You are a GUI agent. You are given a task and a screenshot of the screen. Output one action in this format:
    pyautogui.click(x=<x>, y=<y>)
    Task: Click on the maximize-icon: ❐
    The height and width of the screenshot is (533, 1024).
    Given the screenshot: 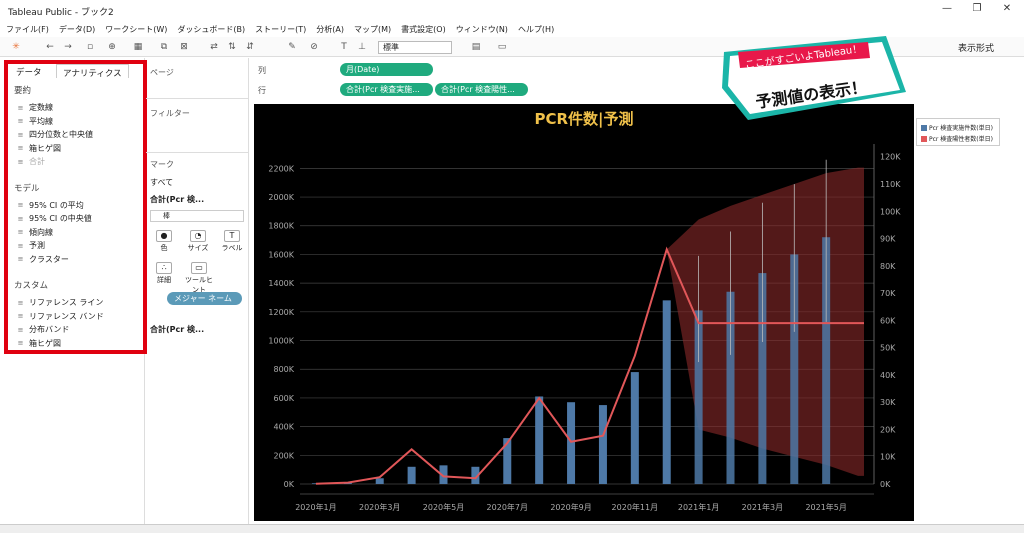 What is the action you would take?
    pyautogui.click(x=977, y=11)
    